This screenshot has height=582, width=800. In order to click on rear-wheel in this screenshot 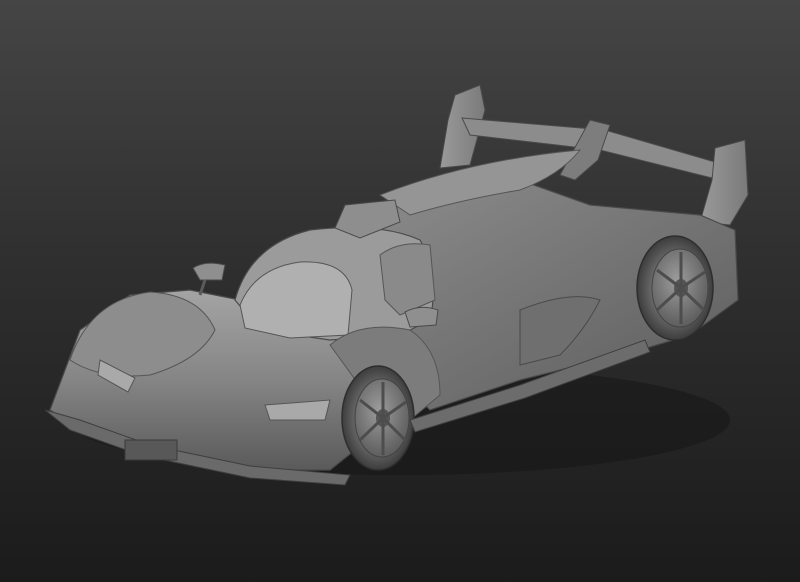, I will do `click(675, 288)`.